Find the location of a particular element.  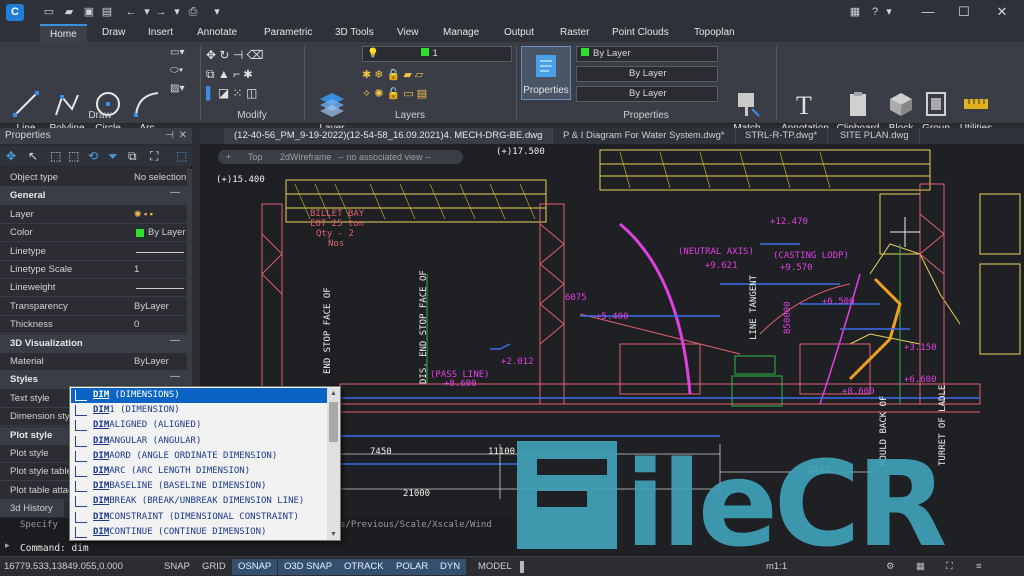

snap-toggle: SNAP is located at coordinates (177, 567).